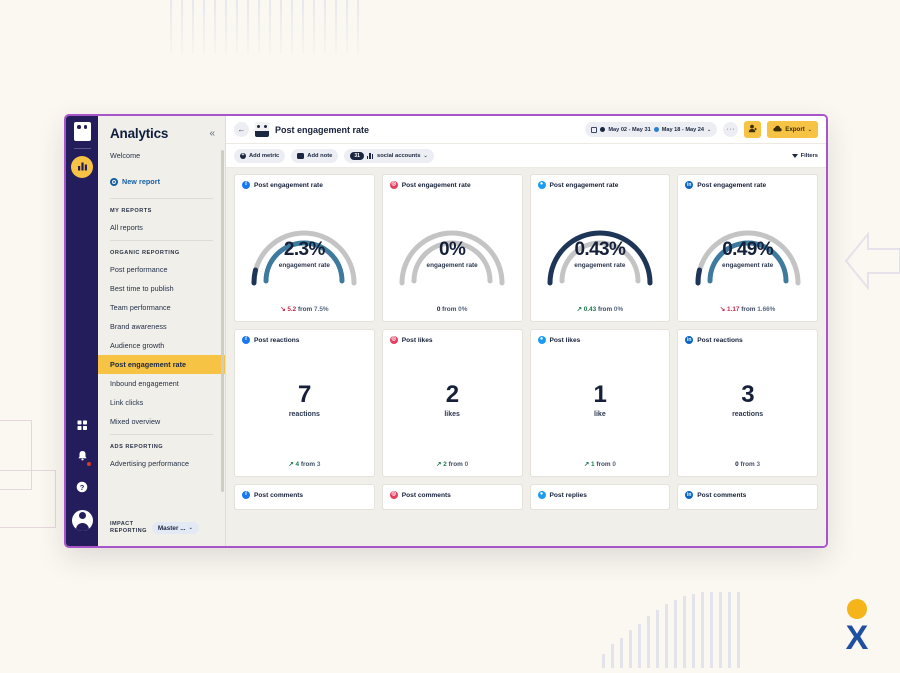 This screenshot has height=673, width=900. I want to click on facebook-icon: f, so click(246, 340).